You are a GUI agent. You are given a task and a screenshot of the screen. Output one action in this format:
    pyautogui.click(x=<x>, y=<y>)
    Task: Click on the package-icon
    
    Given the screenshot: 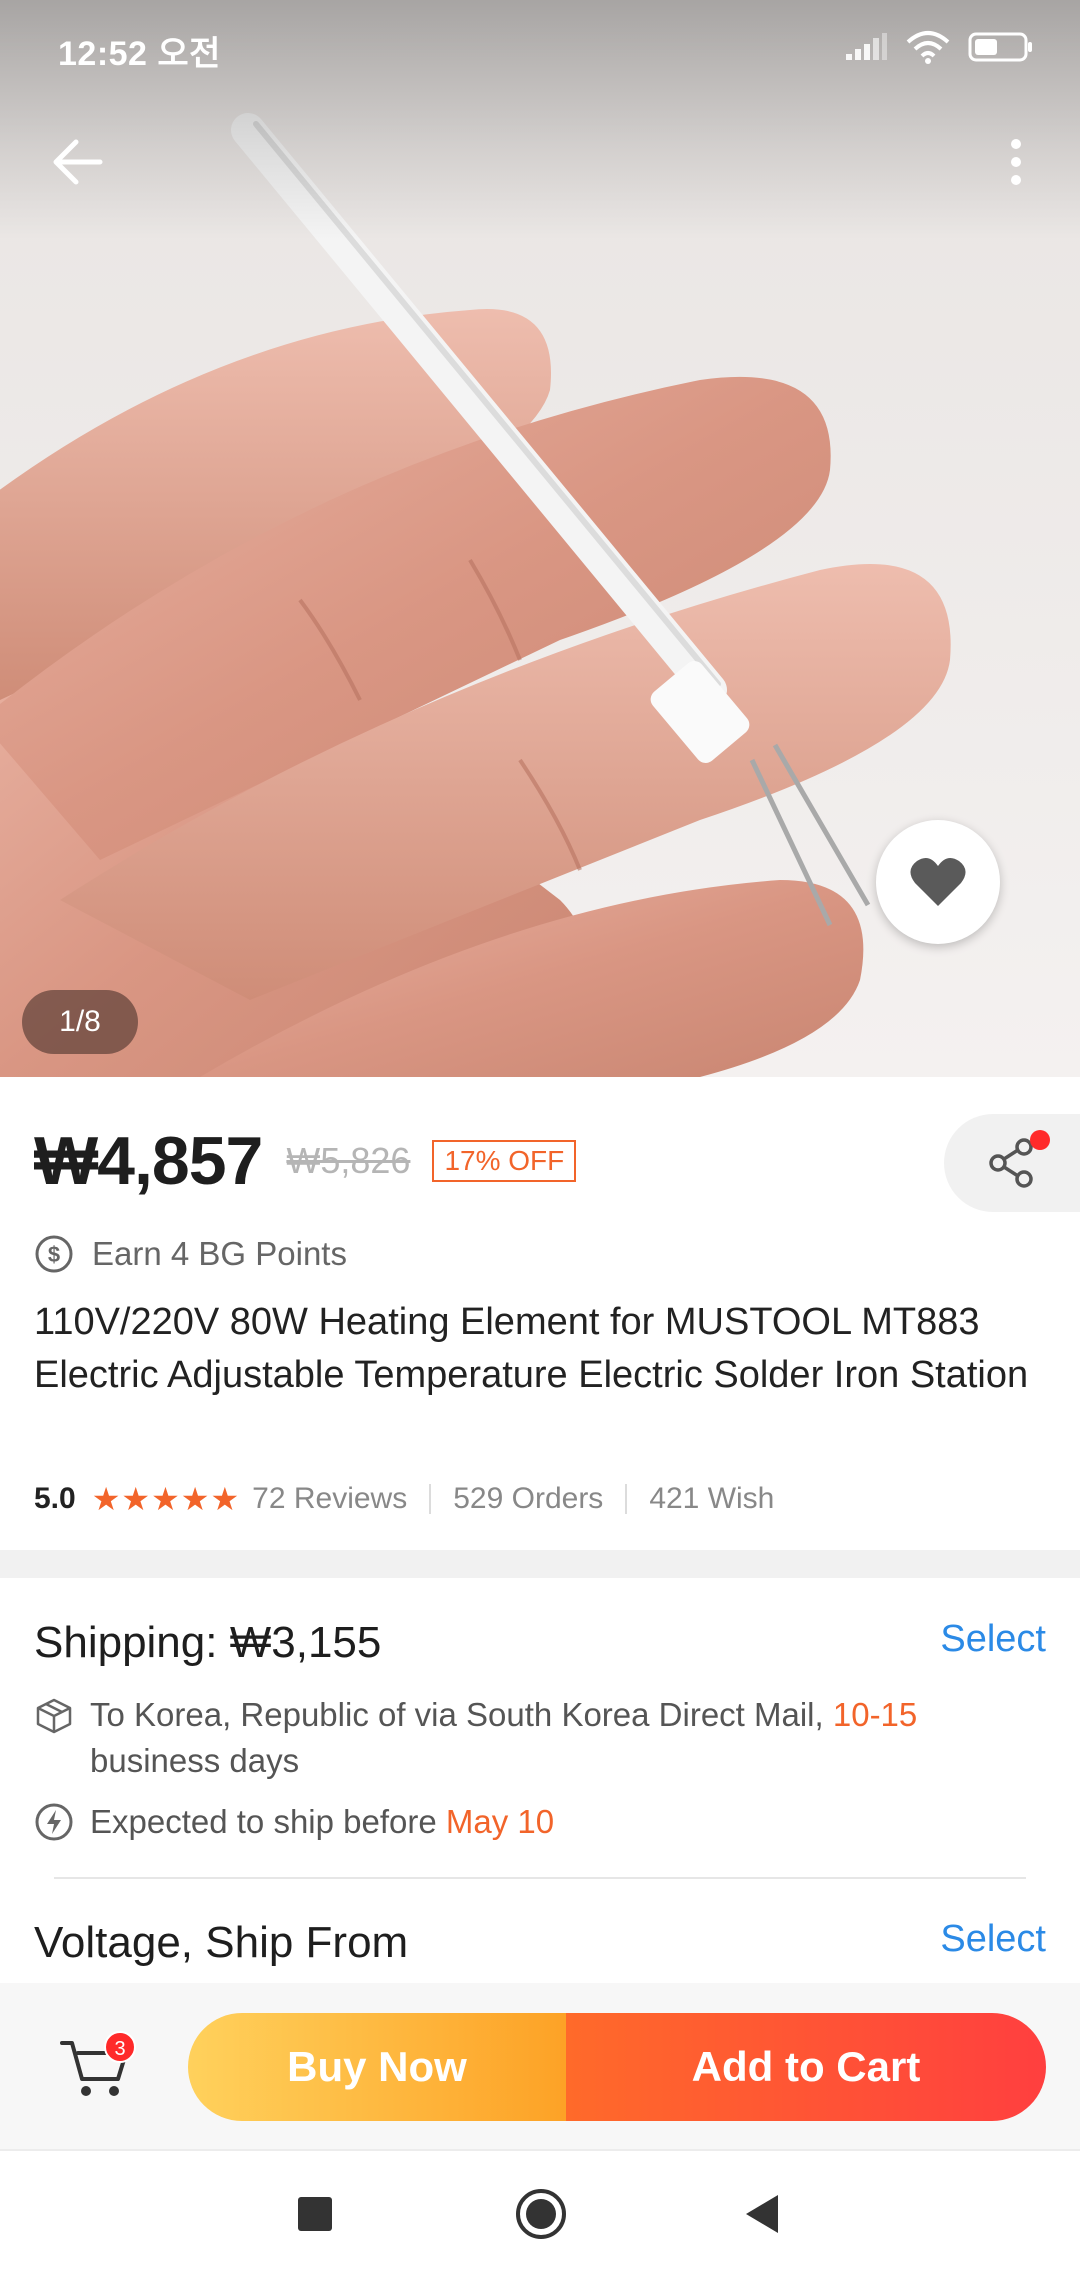 What is the action you would take?
    pyautogui.click(x=54, y=1716)
    